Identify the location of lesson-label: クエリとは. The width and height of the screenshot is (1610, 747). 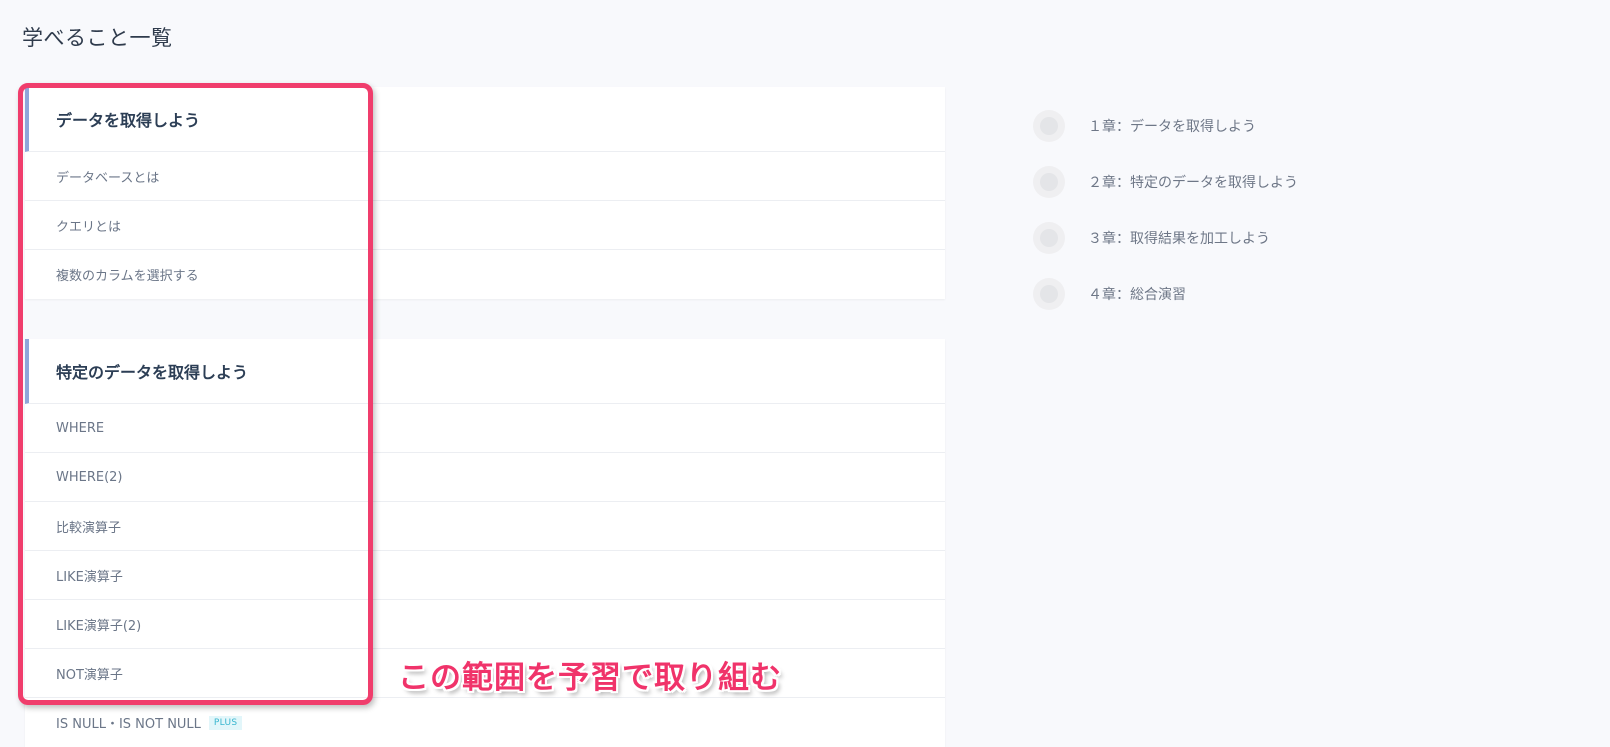
(89, 227).